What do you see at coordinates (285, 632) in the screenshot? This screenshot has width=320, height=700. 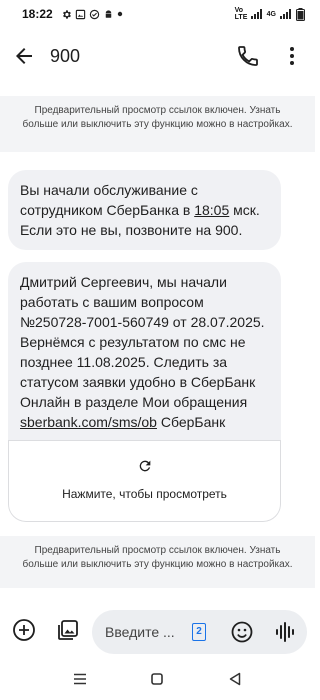 I see `voice-icon` at bounding box center [285, 632].